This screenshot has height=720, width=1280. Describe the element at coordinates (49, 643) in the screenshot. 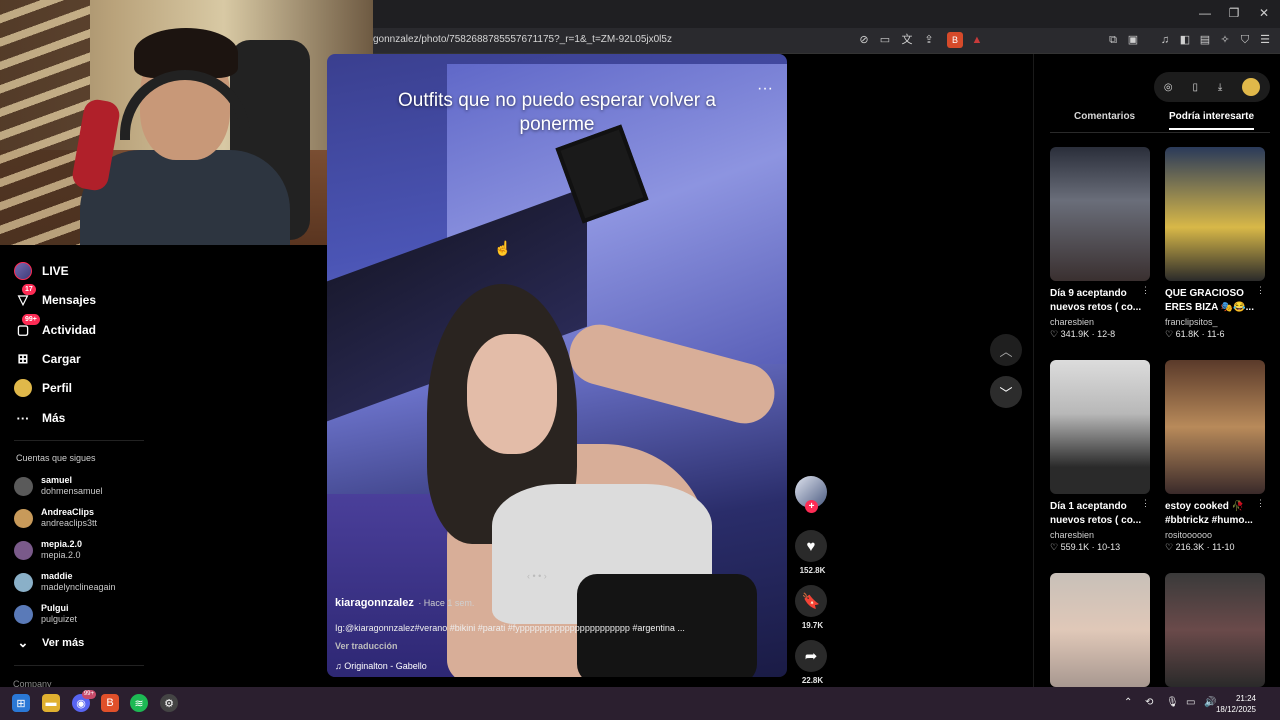

I see `see-more-button: ⌄ Ver más` at that location.